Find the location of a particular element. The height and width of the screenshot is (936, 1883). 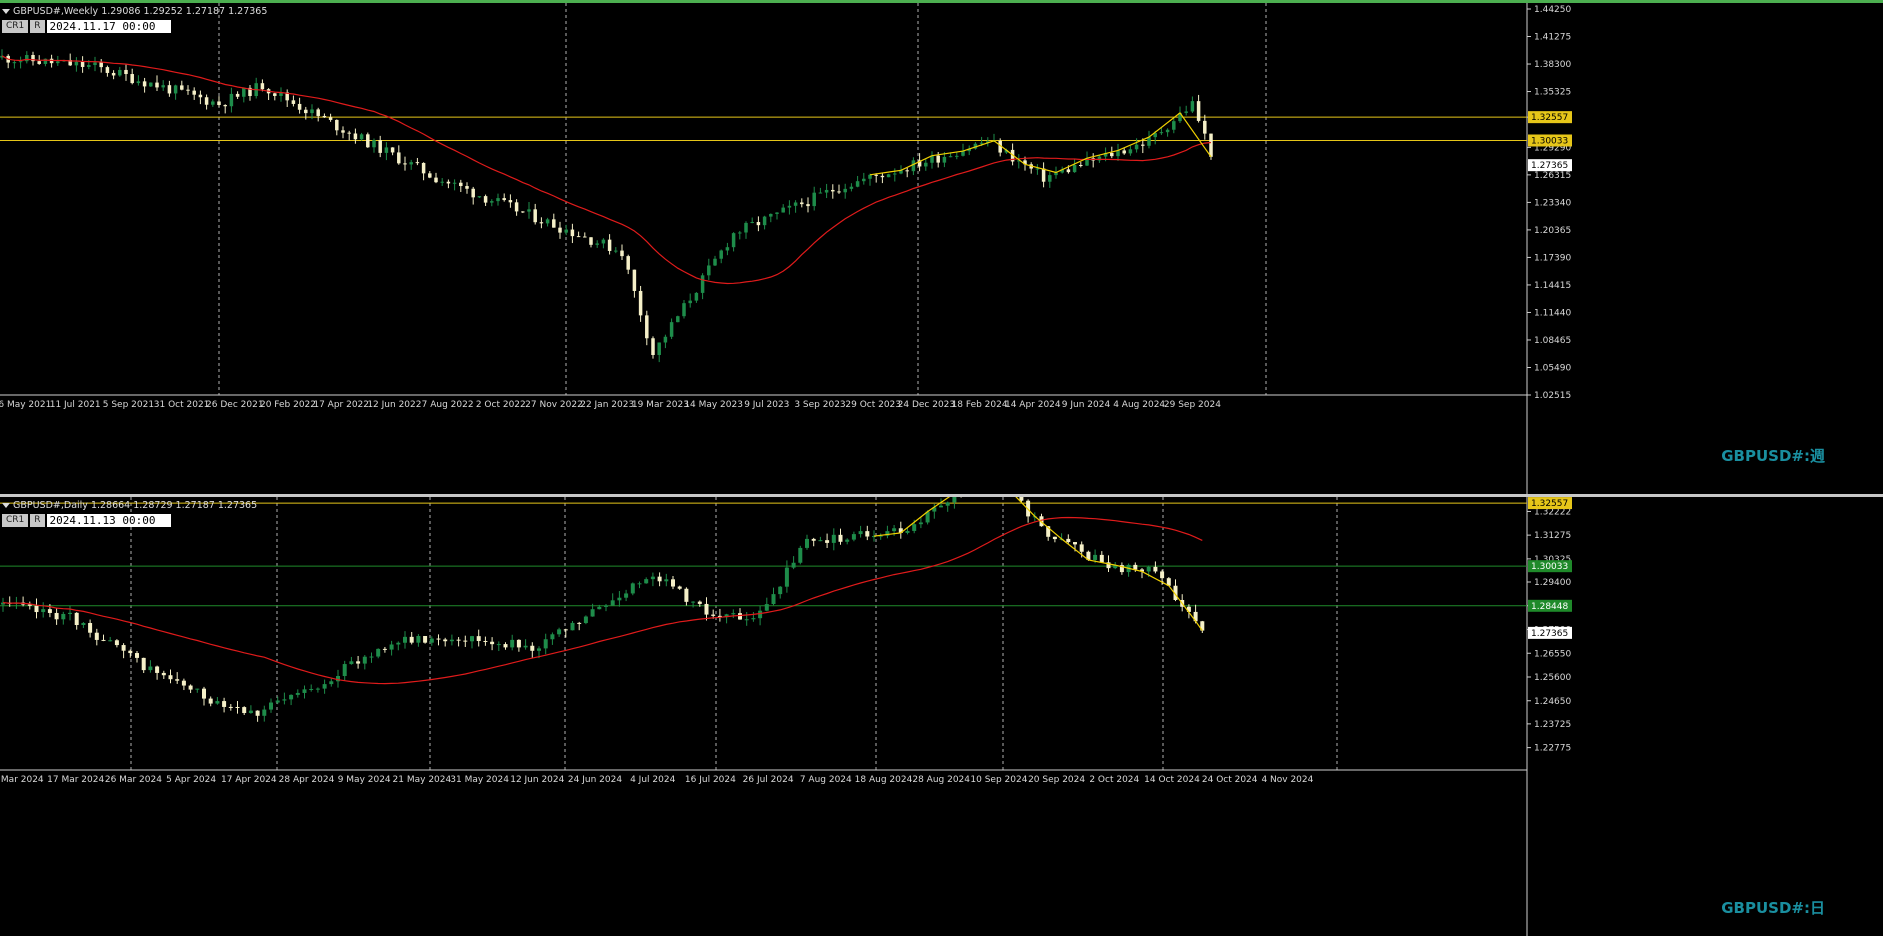

weekly-badges: CR1 R 2024.11.17 00:00 is located at coordinates (86, 26).